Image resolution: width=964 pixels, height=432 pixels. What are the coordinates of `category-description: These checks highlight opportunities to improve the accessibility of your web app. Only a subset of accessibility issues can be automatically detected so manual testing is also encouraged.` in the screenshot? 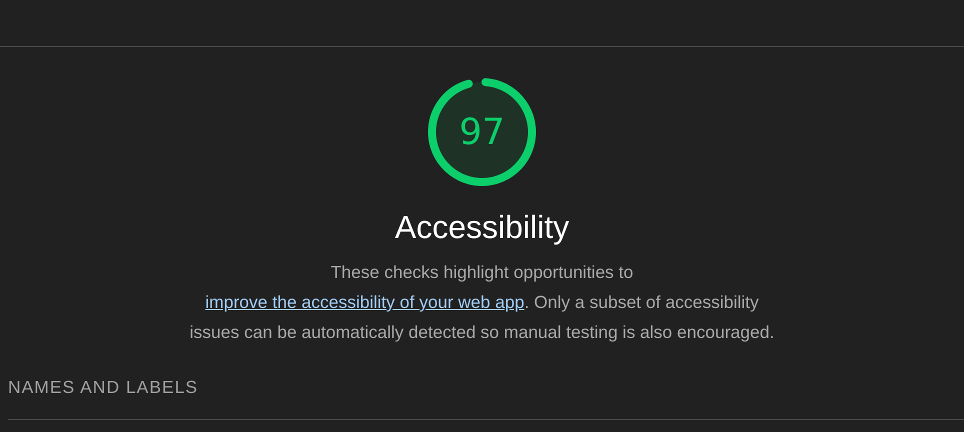 It's located at (482, 302).